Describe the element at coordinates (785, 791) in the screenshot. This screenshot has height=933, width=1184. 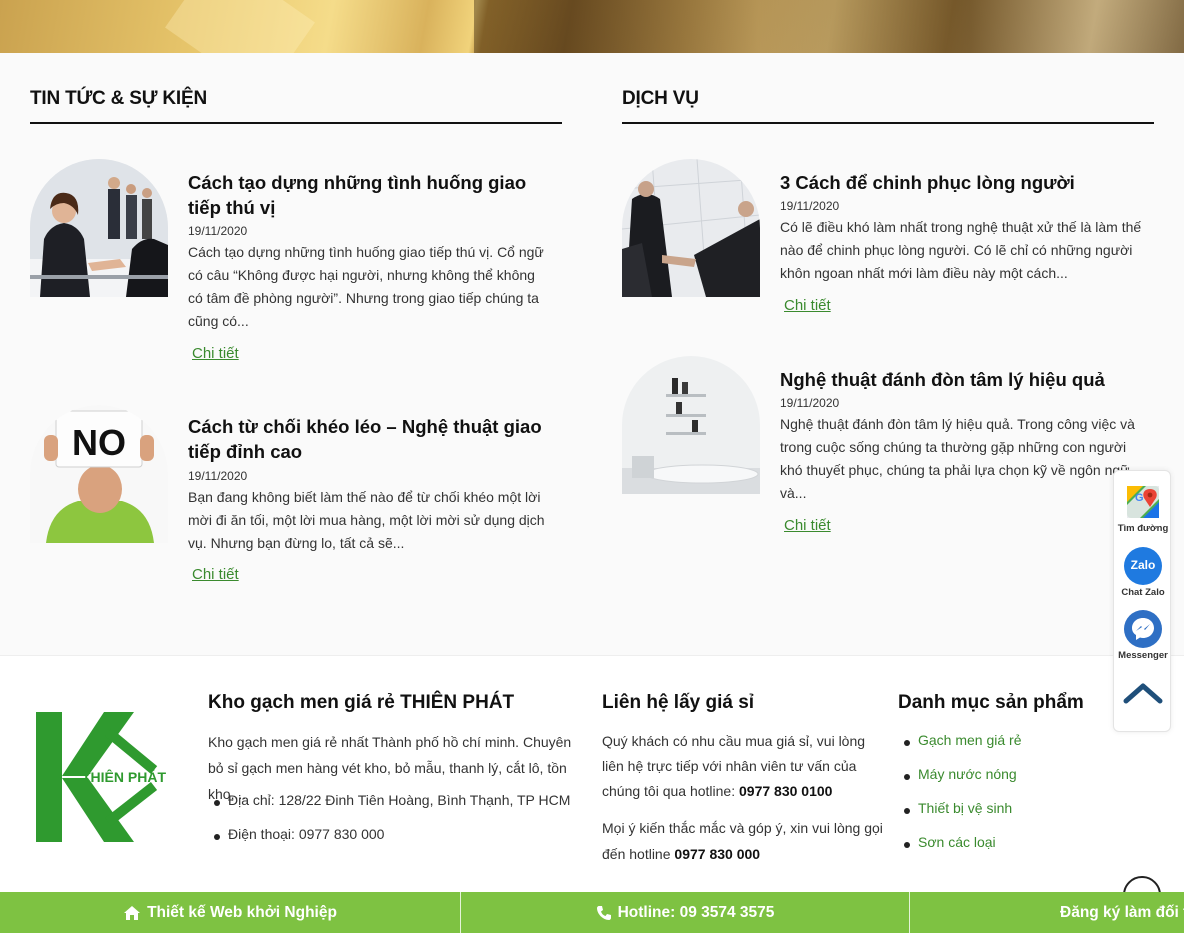
I see `footer-hotline-1: 0977 830 0100` at that location.